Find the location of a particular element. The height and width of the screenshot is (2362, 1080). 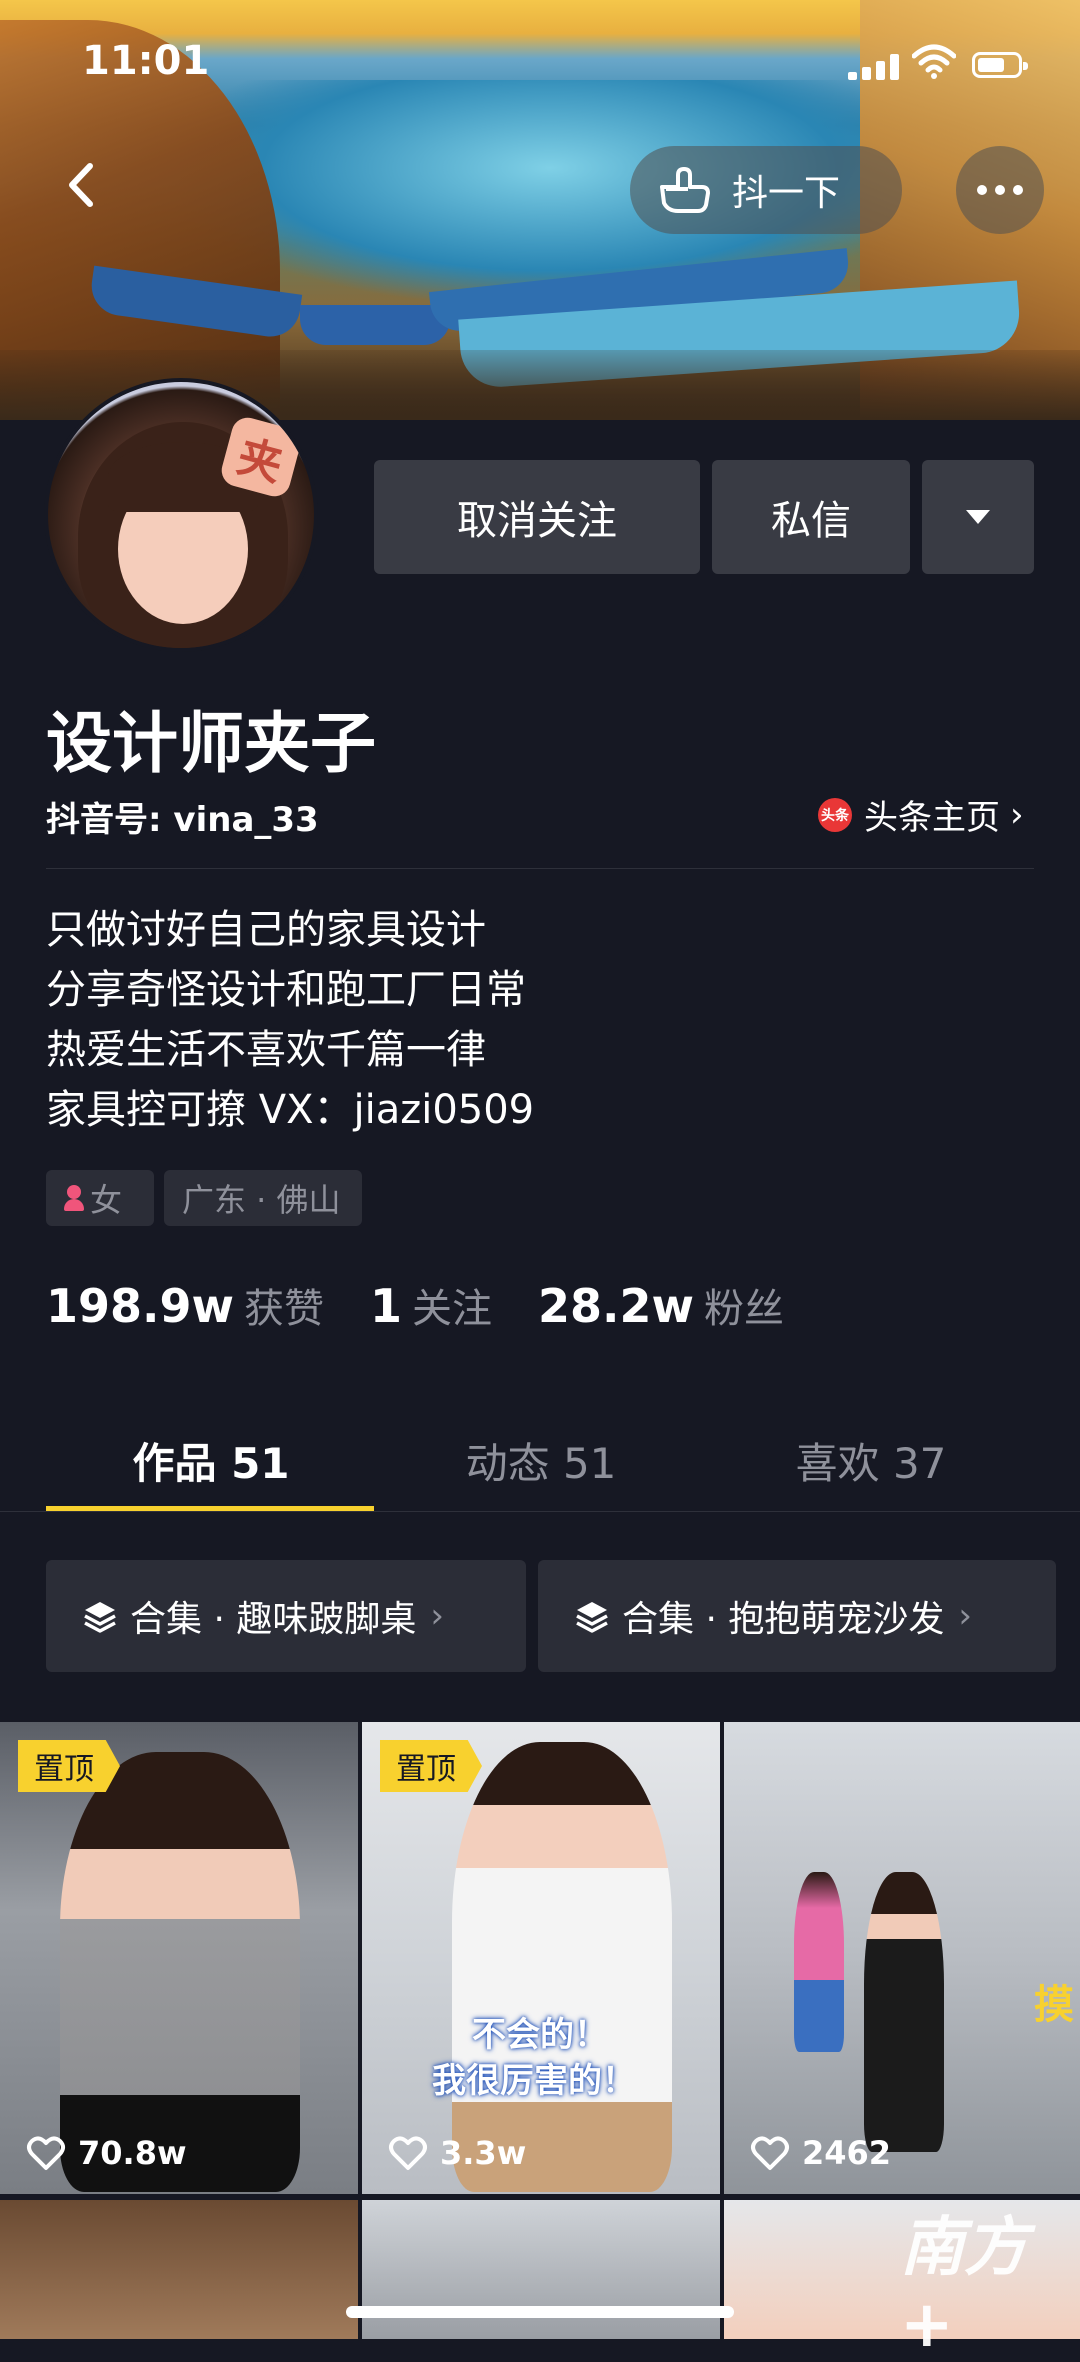

bio-line: 热爱生活不喜欢千篇一律 is located at coordinates (266, 1050).